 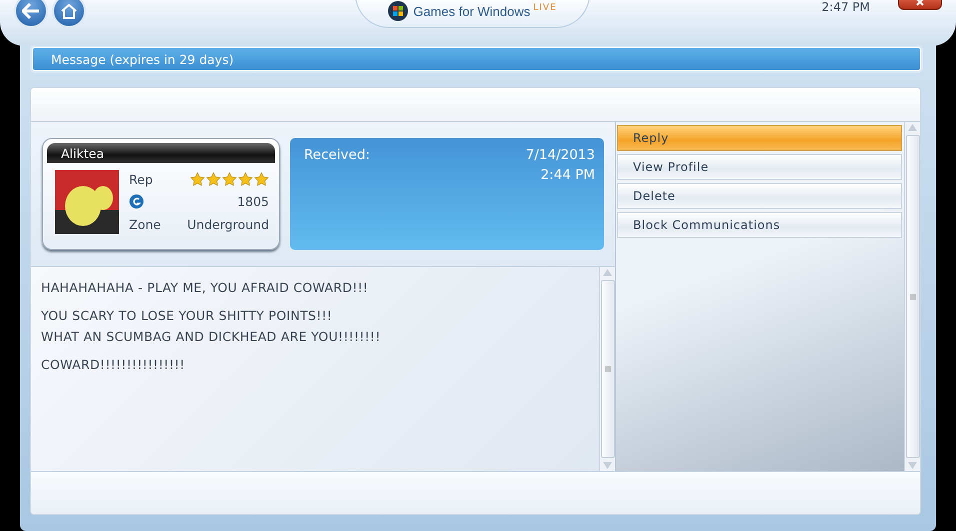 What do you see at coordinates (187, 315) in the screenshot?
I see `message-line: YOU SCARY TO LOSE YOUR SHITTY POINTS!!!` at bounding box center [187, 315].